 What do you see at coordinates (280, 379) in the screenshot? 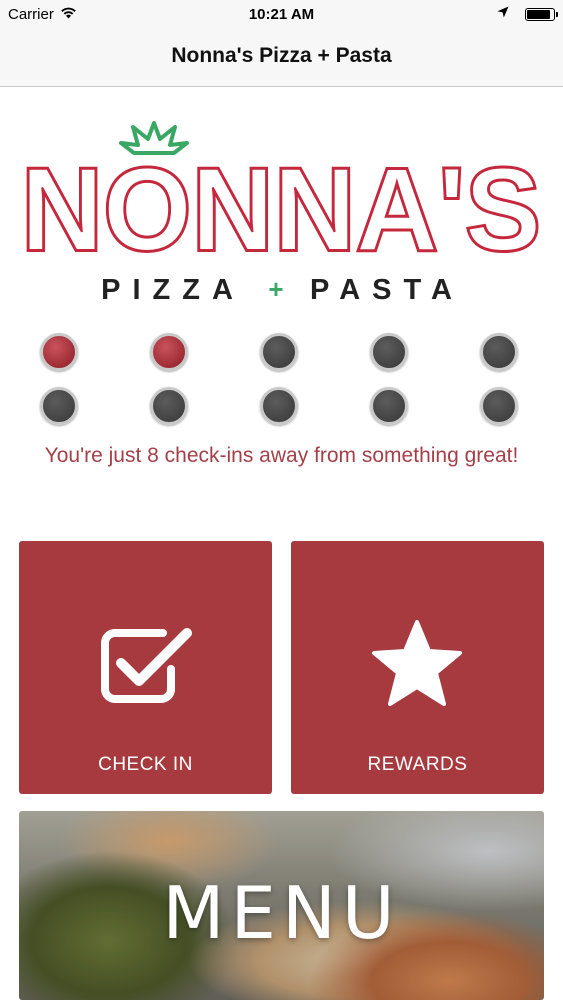
I see `punch-card` at bounding box center [280, 379].